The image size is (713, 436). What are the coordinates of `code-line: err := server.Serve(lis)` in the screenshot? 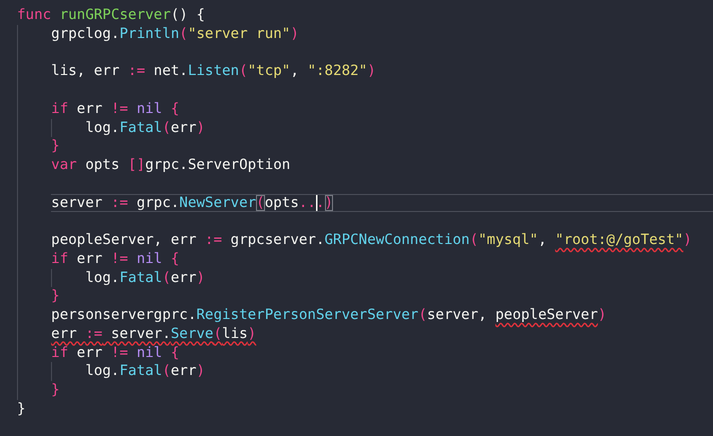 It's located at (153, 334).